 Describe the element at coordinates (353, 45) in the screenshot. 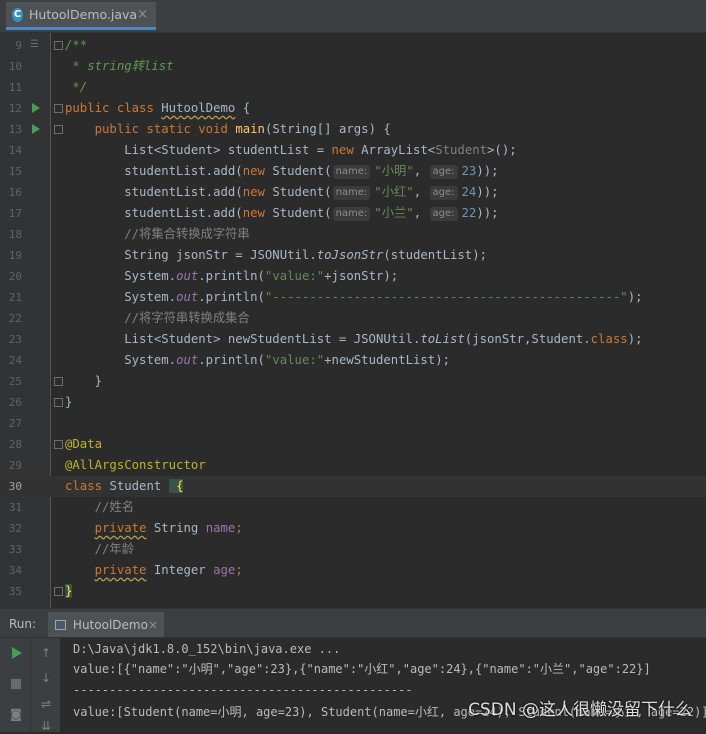

I see `code-line: 9 ☰ /**` at that location.